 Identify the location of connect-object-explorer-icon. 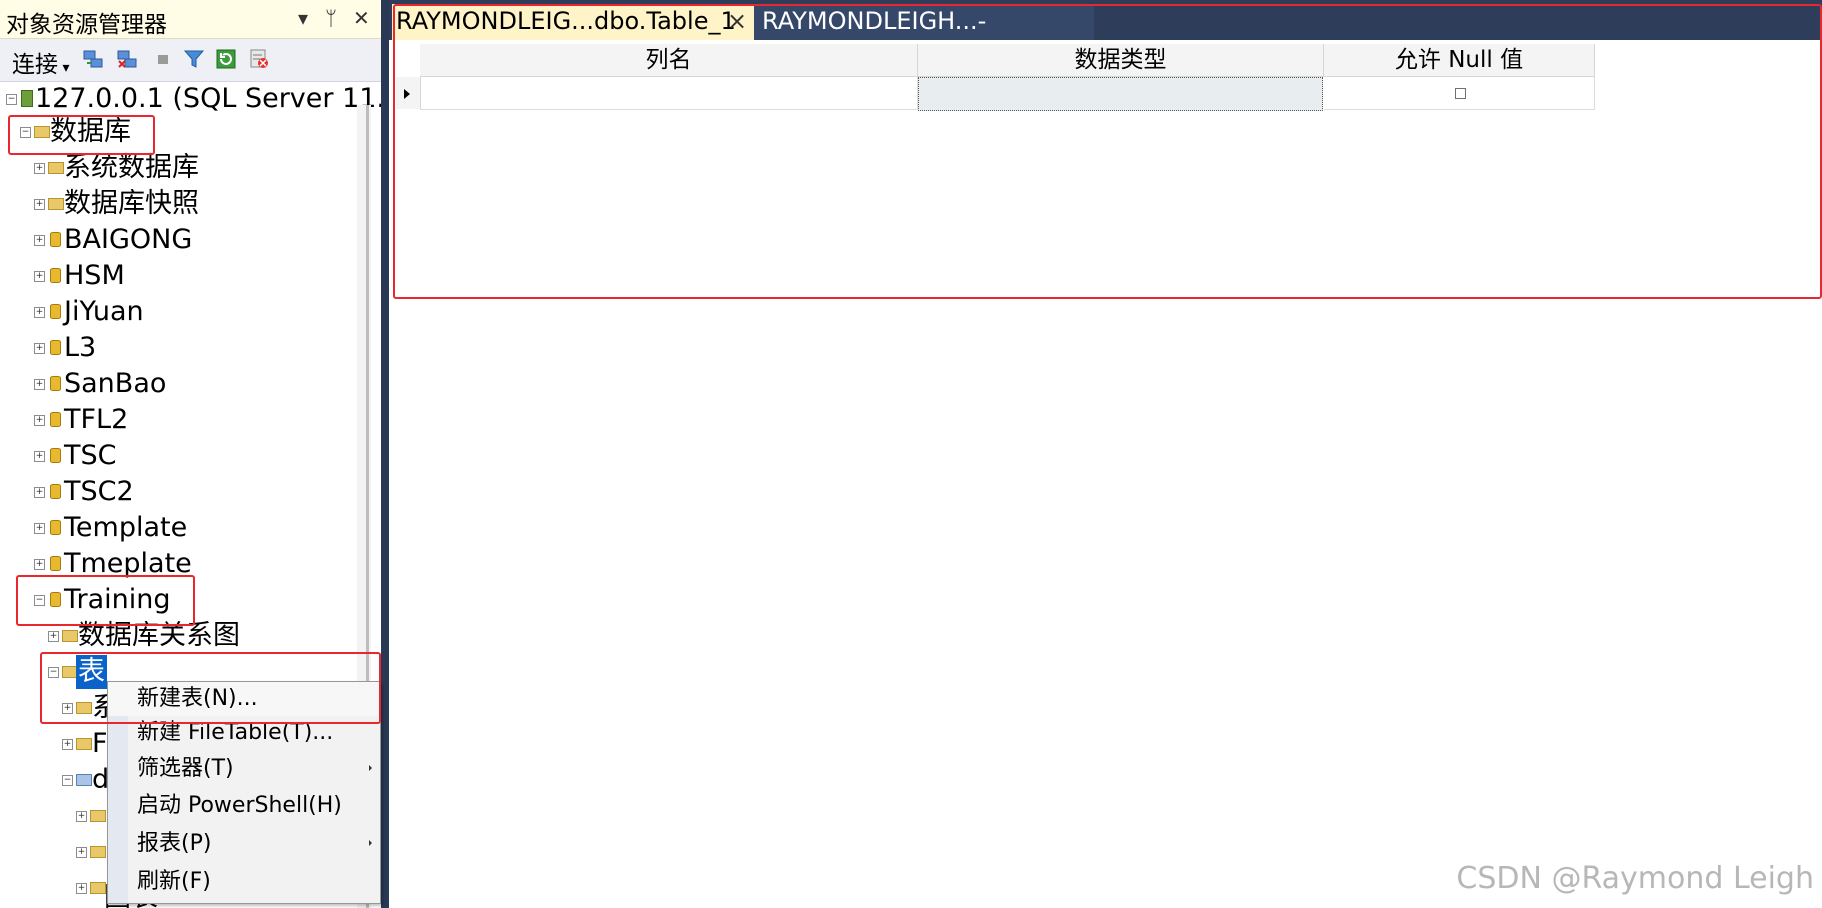
(93, 59).